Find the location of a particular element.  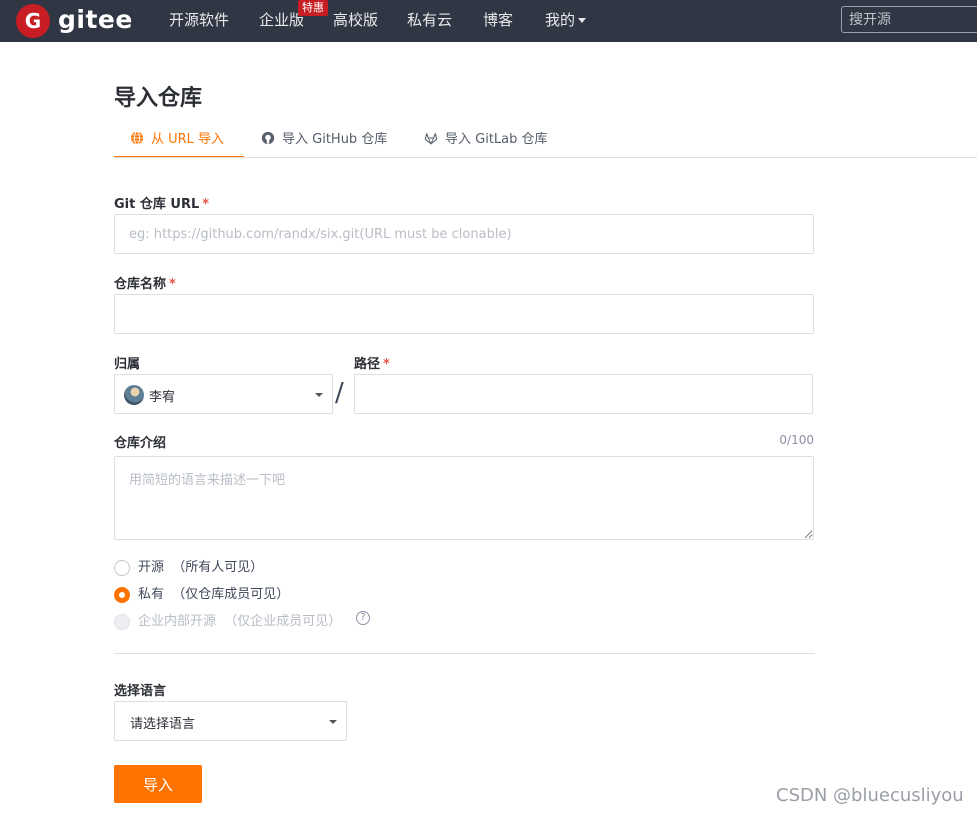

watermark: CSDN @bluecusliyou is located at coordinates (870, 795).